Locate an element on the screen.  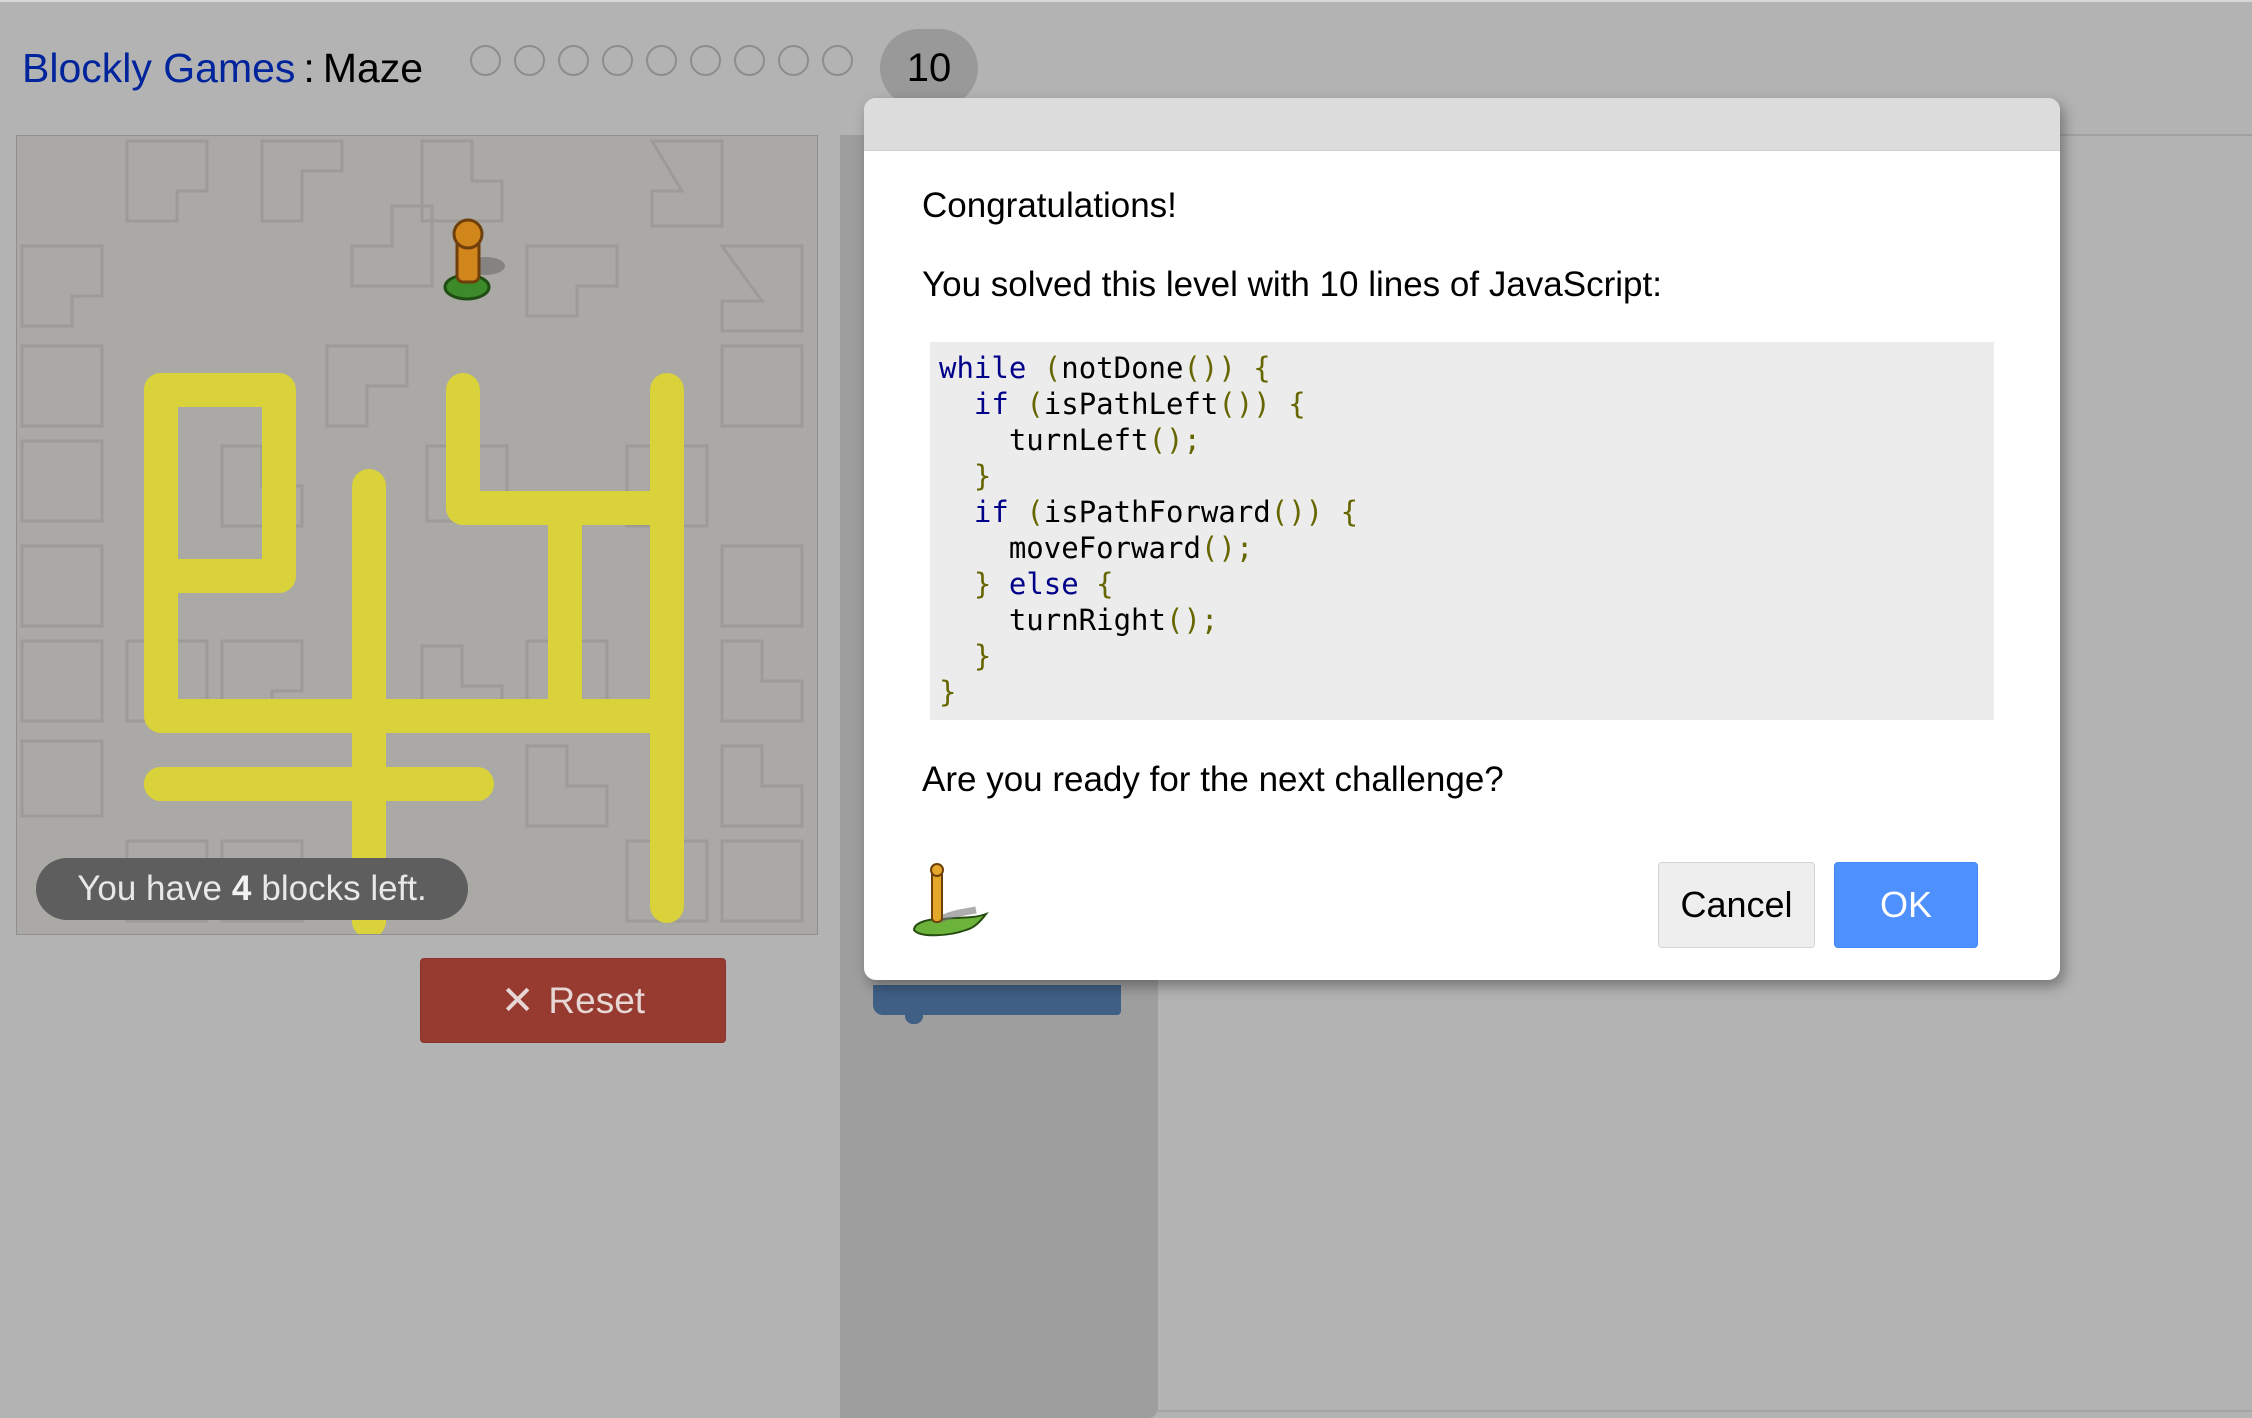
blockly-games-link: Blockly Games is located at coordinates (158, 68).